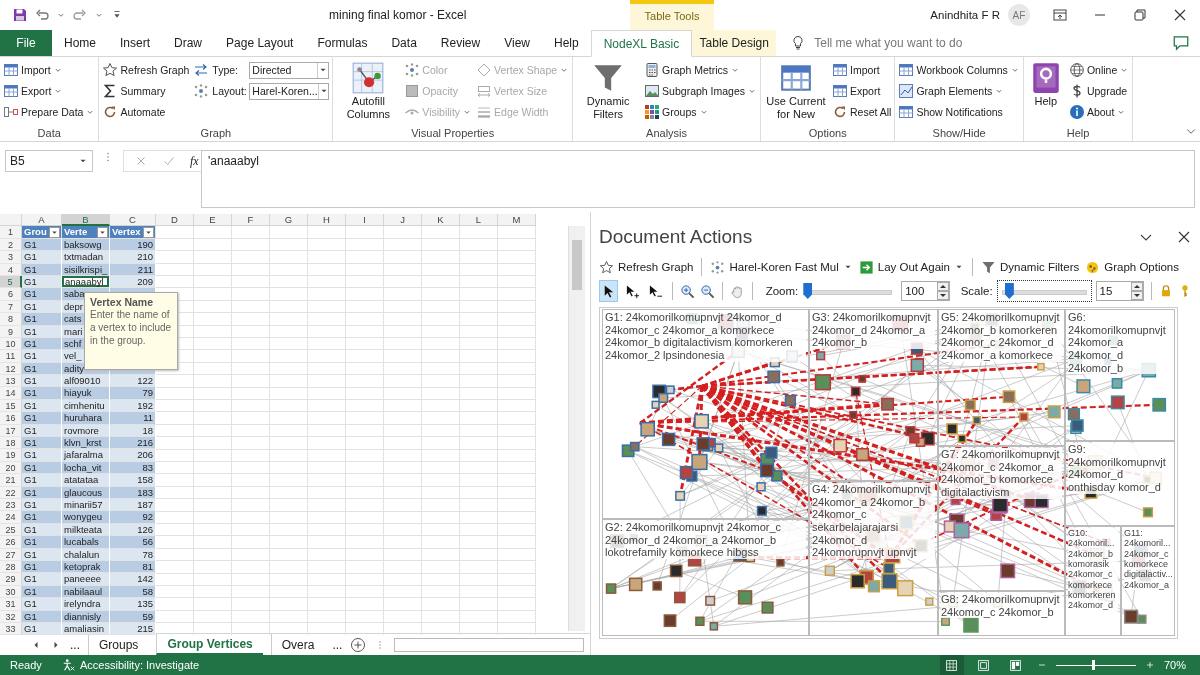 The width and height of the screenshot is (1200, 675). What do you see at coordinates (911, 267) in the screenshot?
I see `toolbar-button: Lay Out Again` at bounding box center [911, 267].